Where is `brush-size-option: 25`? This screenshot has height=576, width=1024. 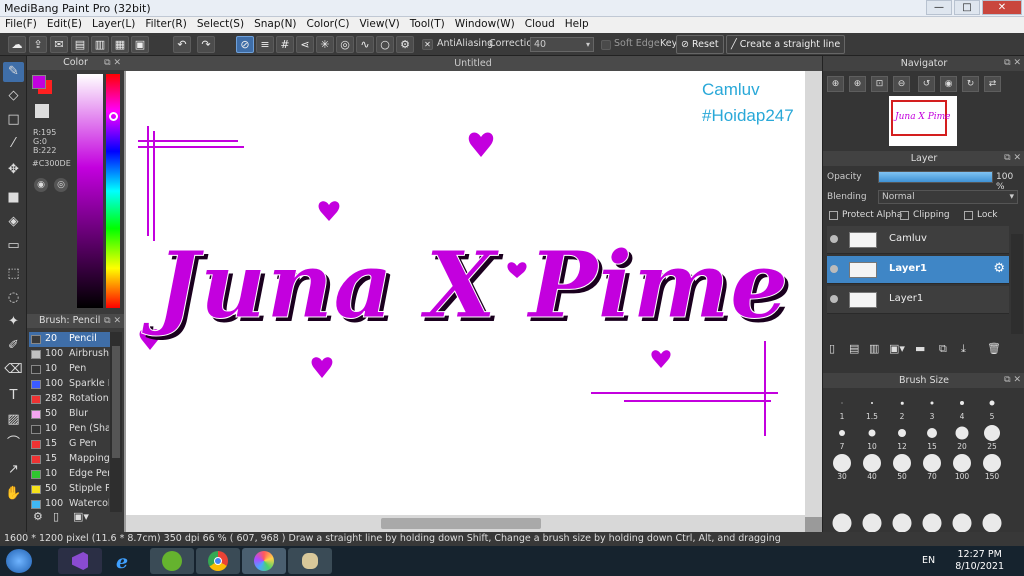
brush-size-option: 25 is located at coordinates (992, 437).